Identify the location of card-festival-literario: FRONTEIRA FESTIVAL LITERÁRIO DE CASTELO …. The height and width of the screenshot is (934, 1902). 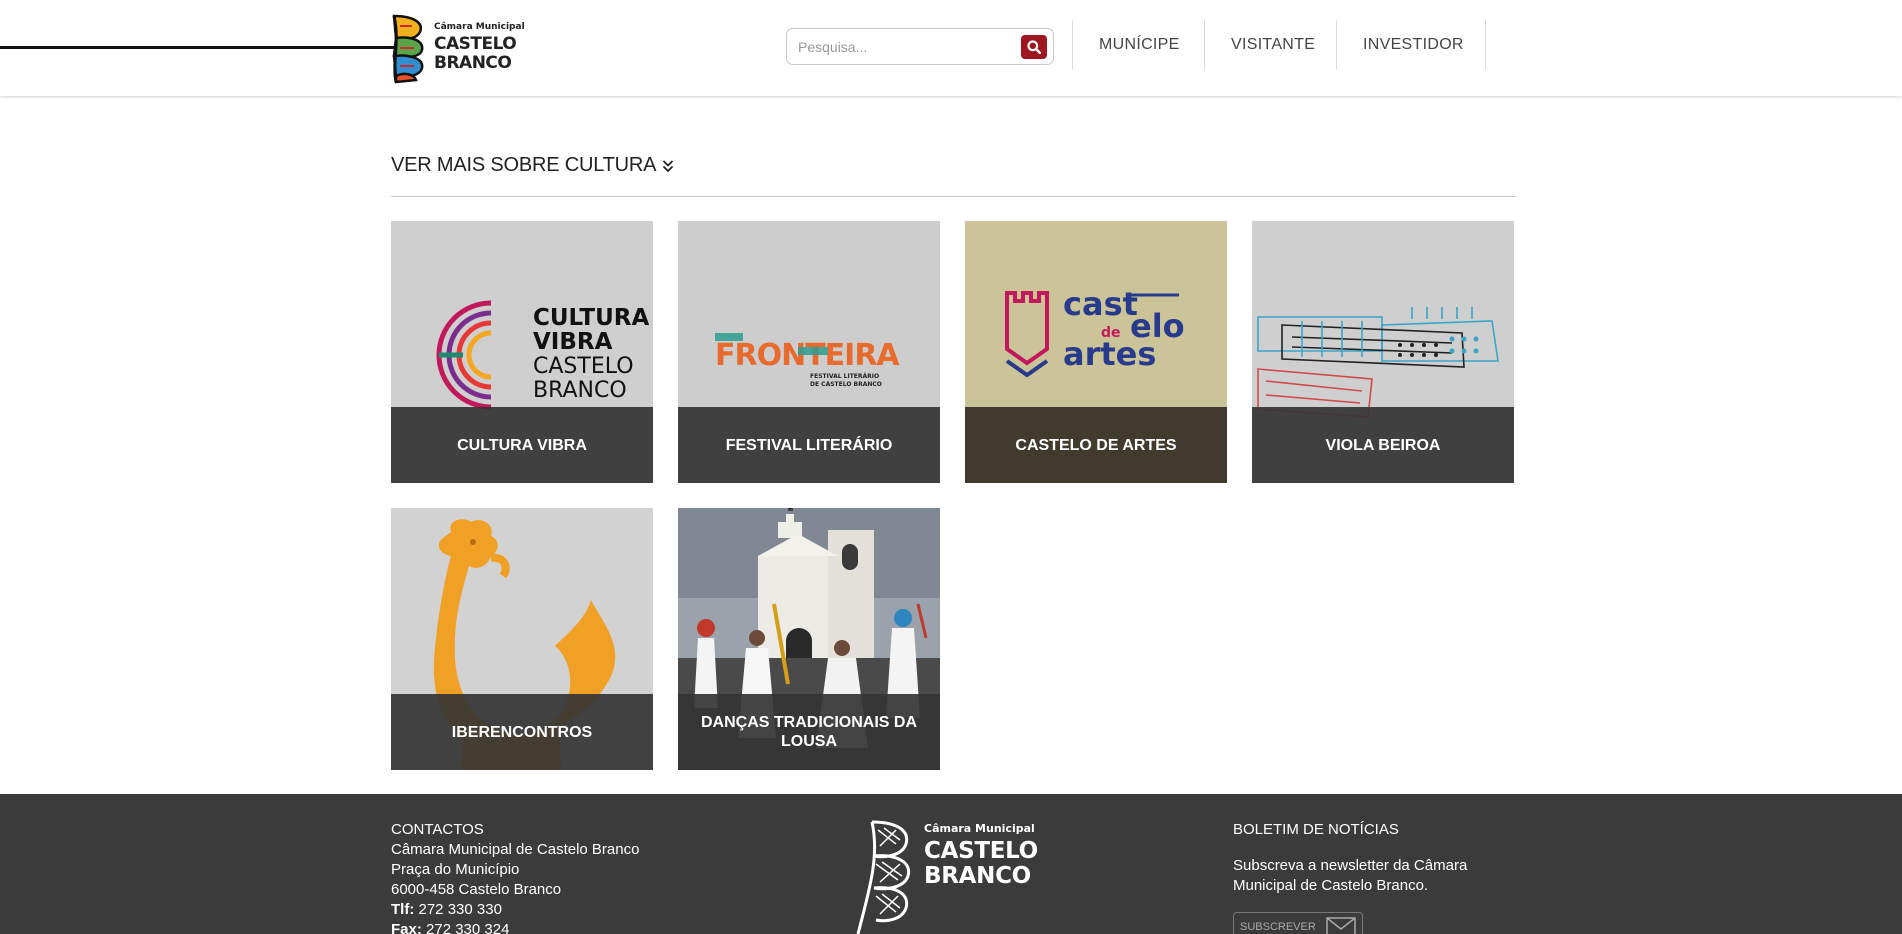
(809, 352).